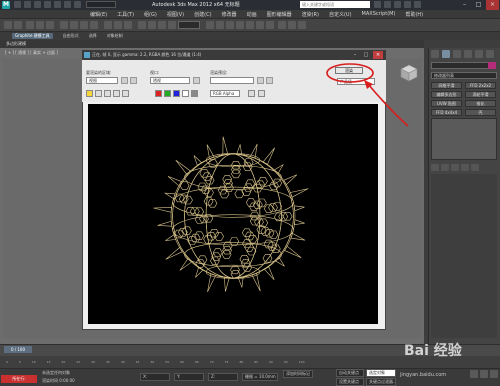  Describe the element at coordinates (84, 25) in the screenshot. I see `region-select-icon` at that location.